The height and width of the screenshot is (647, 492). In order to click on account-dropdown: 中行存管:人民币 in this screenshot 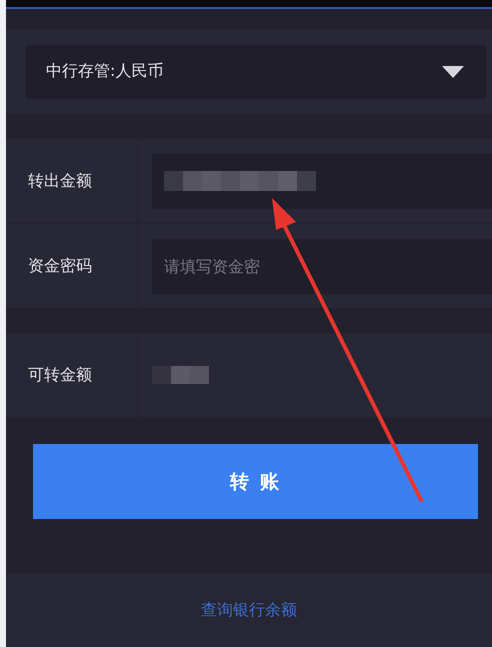, I will do `click(256, 71)`.